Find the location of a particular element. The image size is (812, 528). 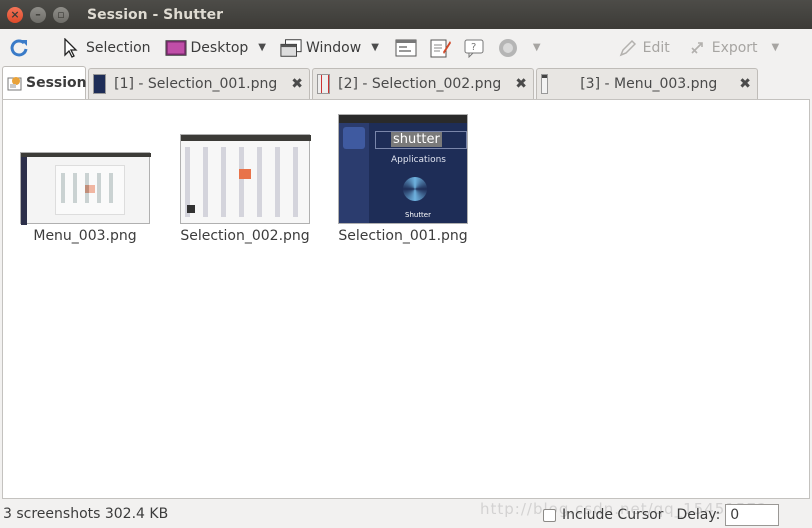

thumbnail-shutter-text: Shutter is located at coordinates (418, 215).